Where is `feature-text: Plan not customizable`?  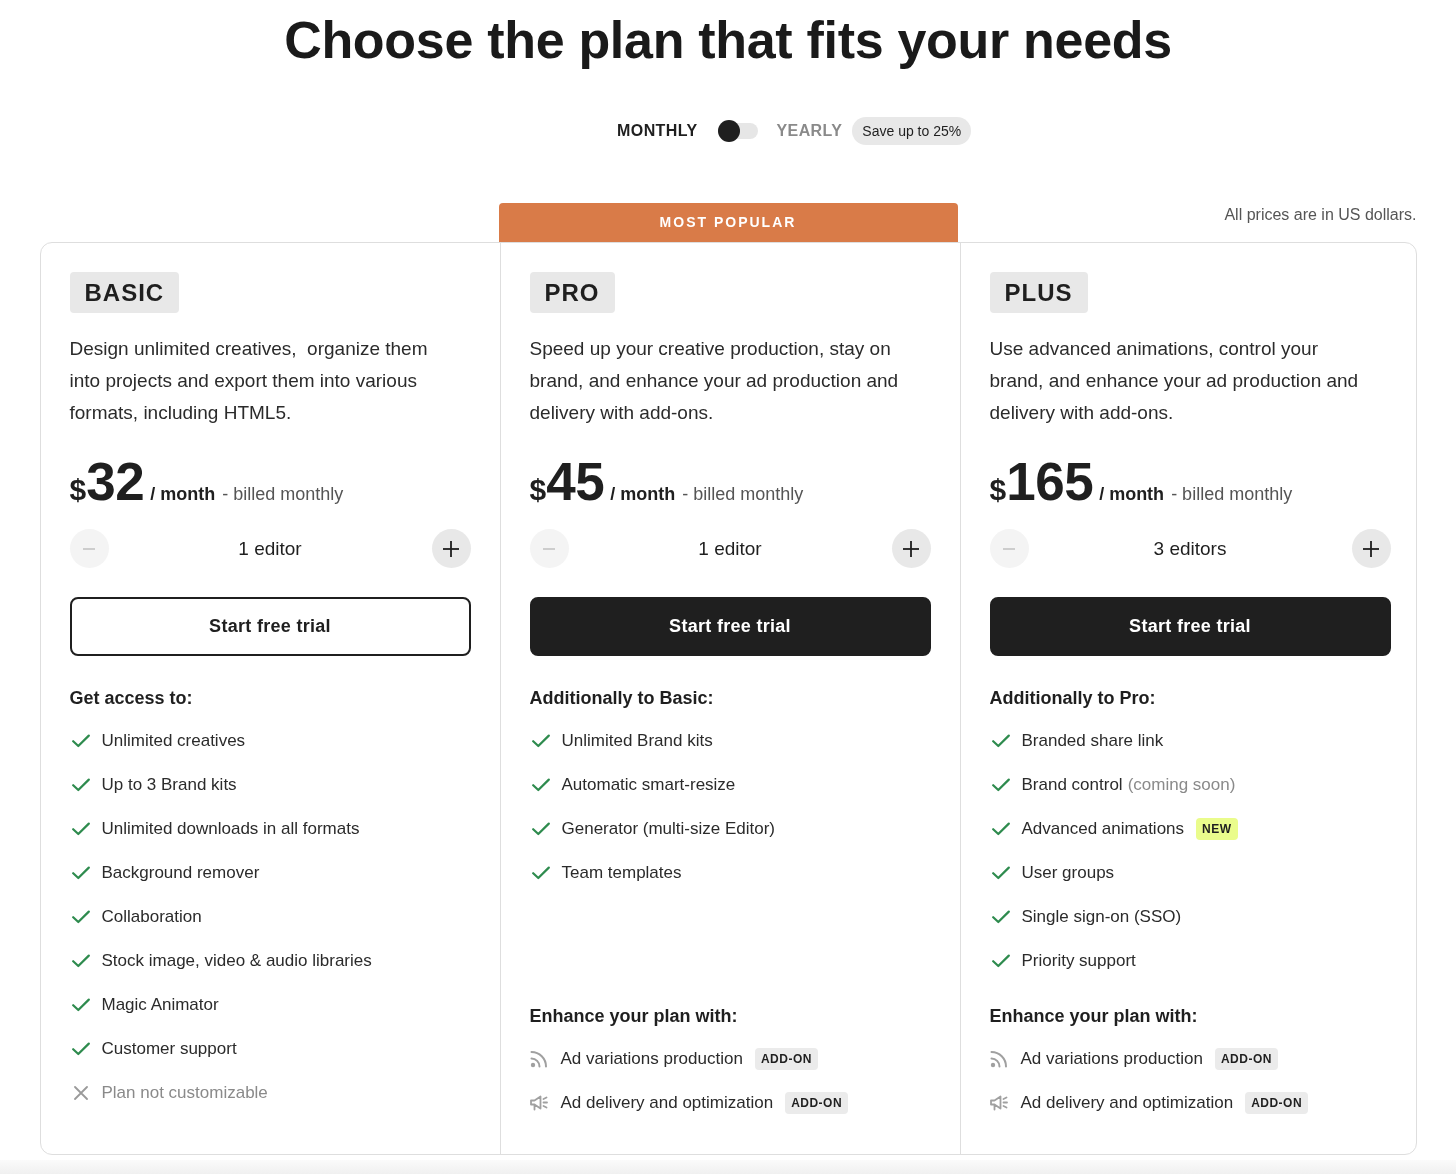
feature-text: Plan not customizable is located at coordinates (184, 1093).